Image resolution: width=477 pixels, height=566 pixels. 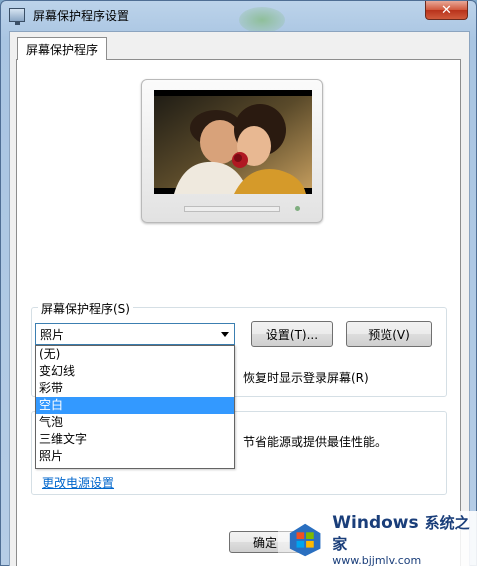 I want to click on selected-screensaver: 照片, so click(x=52, y=334).